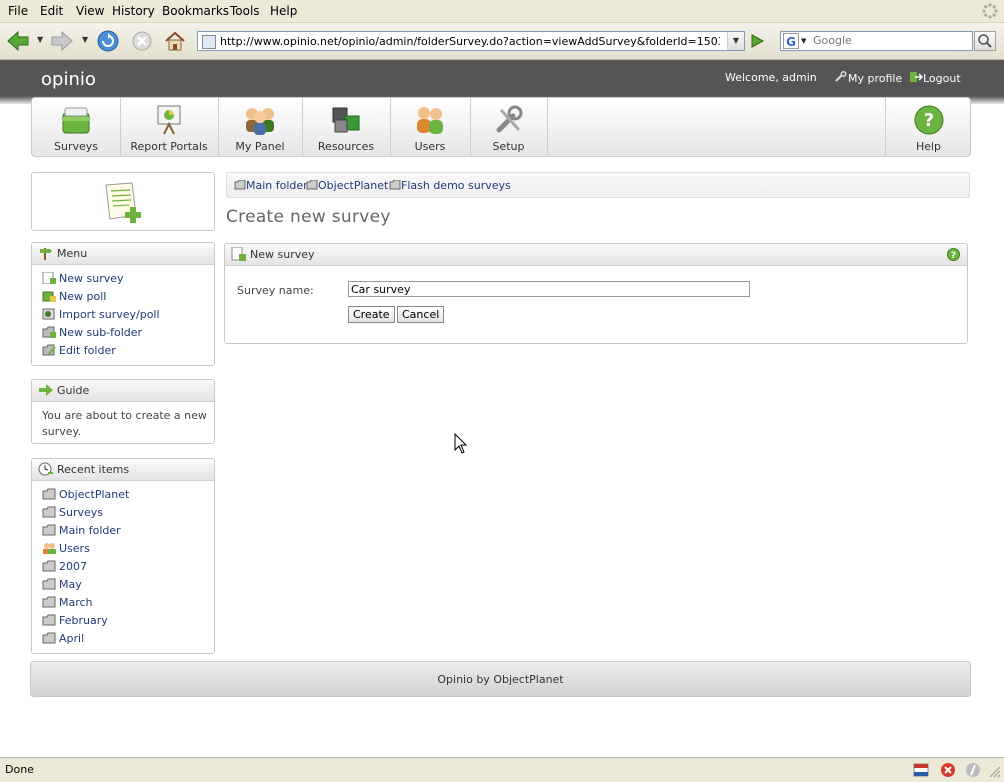 The height and width of the screenshot is (782, 1004). Describe the element at coordinates (85, 494) in the screenshot. I see `recent-item: ObjectPlanet` at that location.